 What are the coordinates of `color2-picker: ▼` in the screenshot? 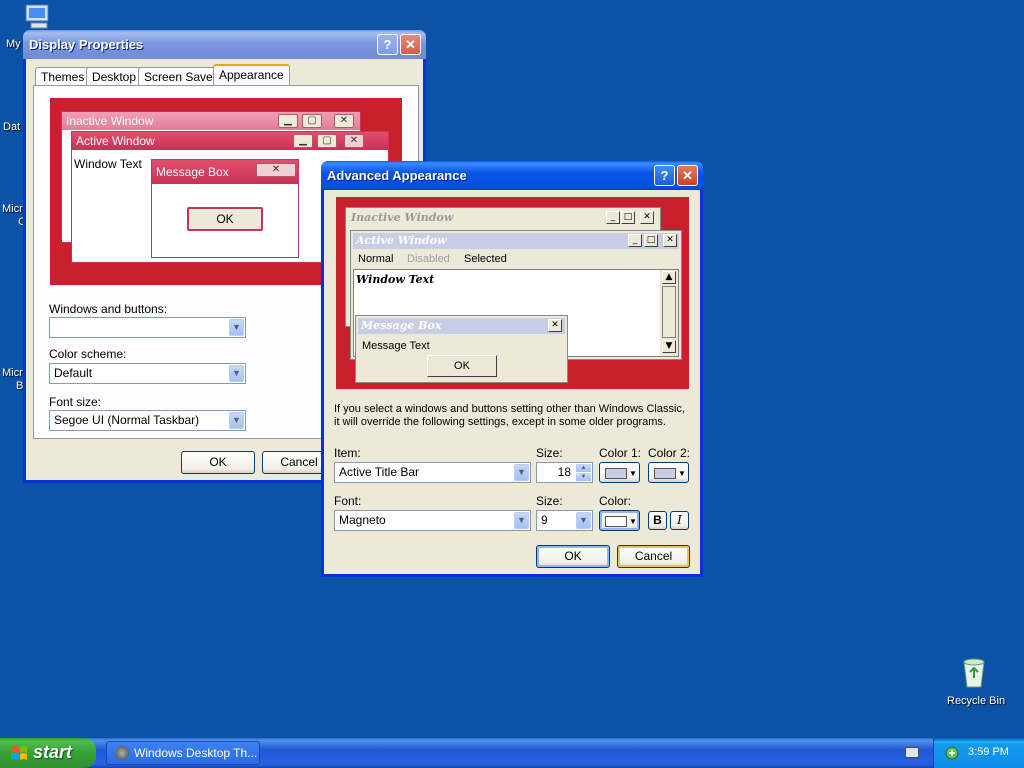 It's located at (668, 472).